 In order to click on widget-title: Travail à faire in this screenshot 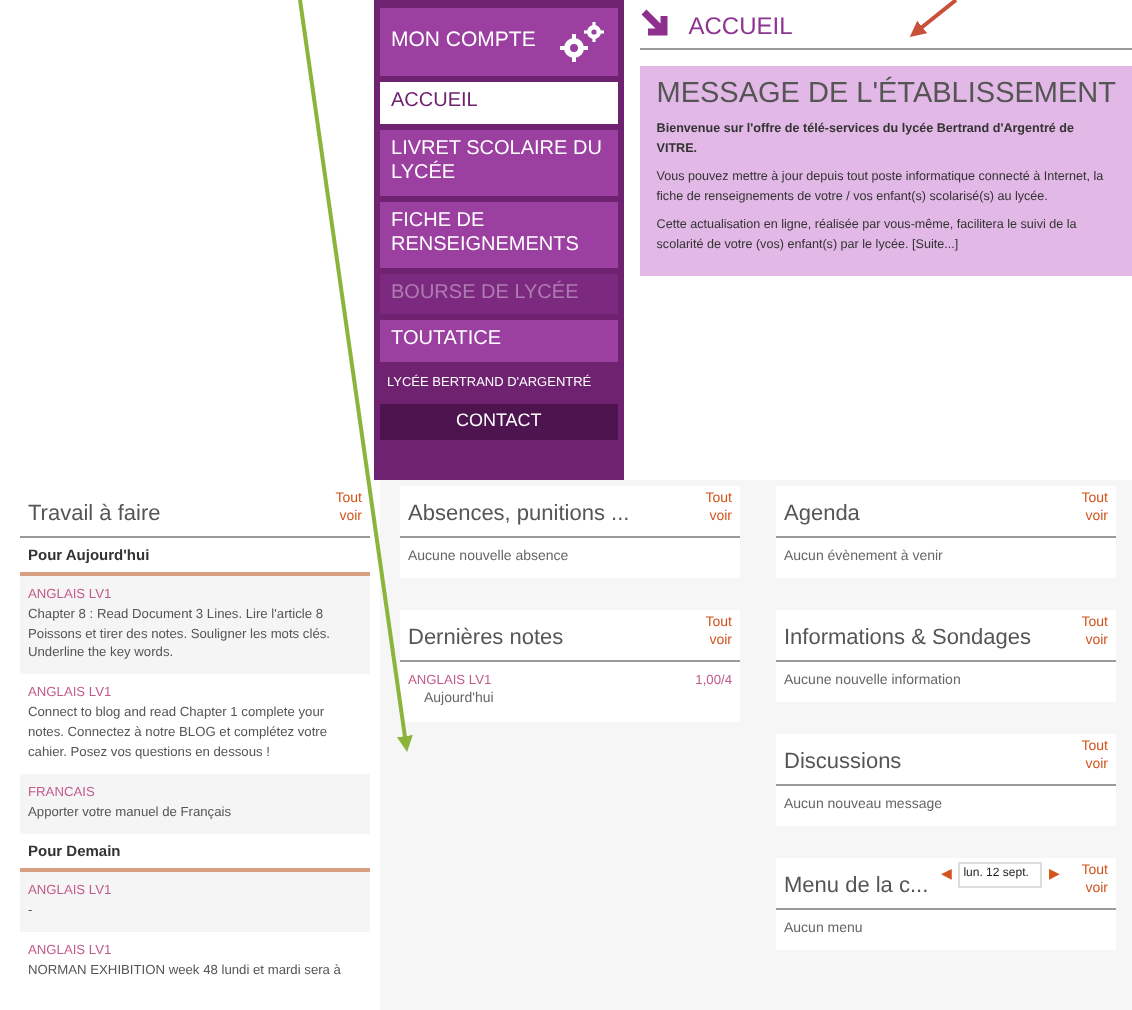, I will do `click(94, 515)`.